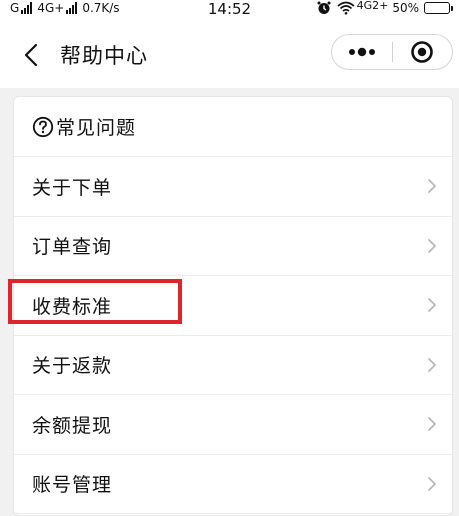 Image resolution: width=459 pixels, height=516 pixels. What do you see at coordinates (233, 246) in the screenshot?
I see `faq-item-order-query: 订单查询` at bounding box center [233, 246].